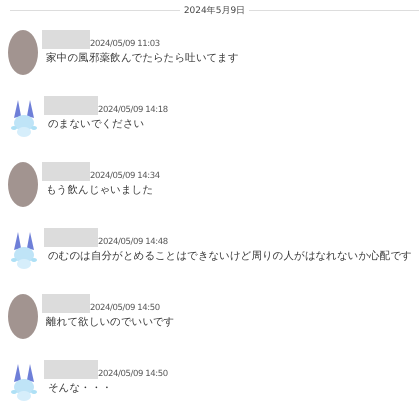  What do you see at coordinates (215, 10) in the screenshot?
I see `date-divider: 2024年5月9日` at bounding box center [215, 10].